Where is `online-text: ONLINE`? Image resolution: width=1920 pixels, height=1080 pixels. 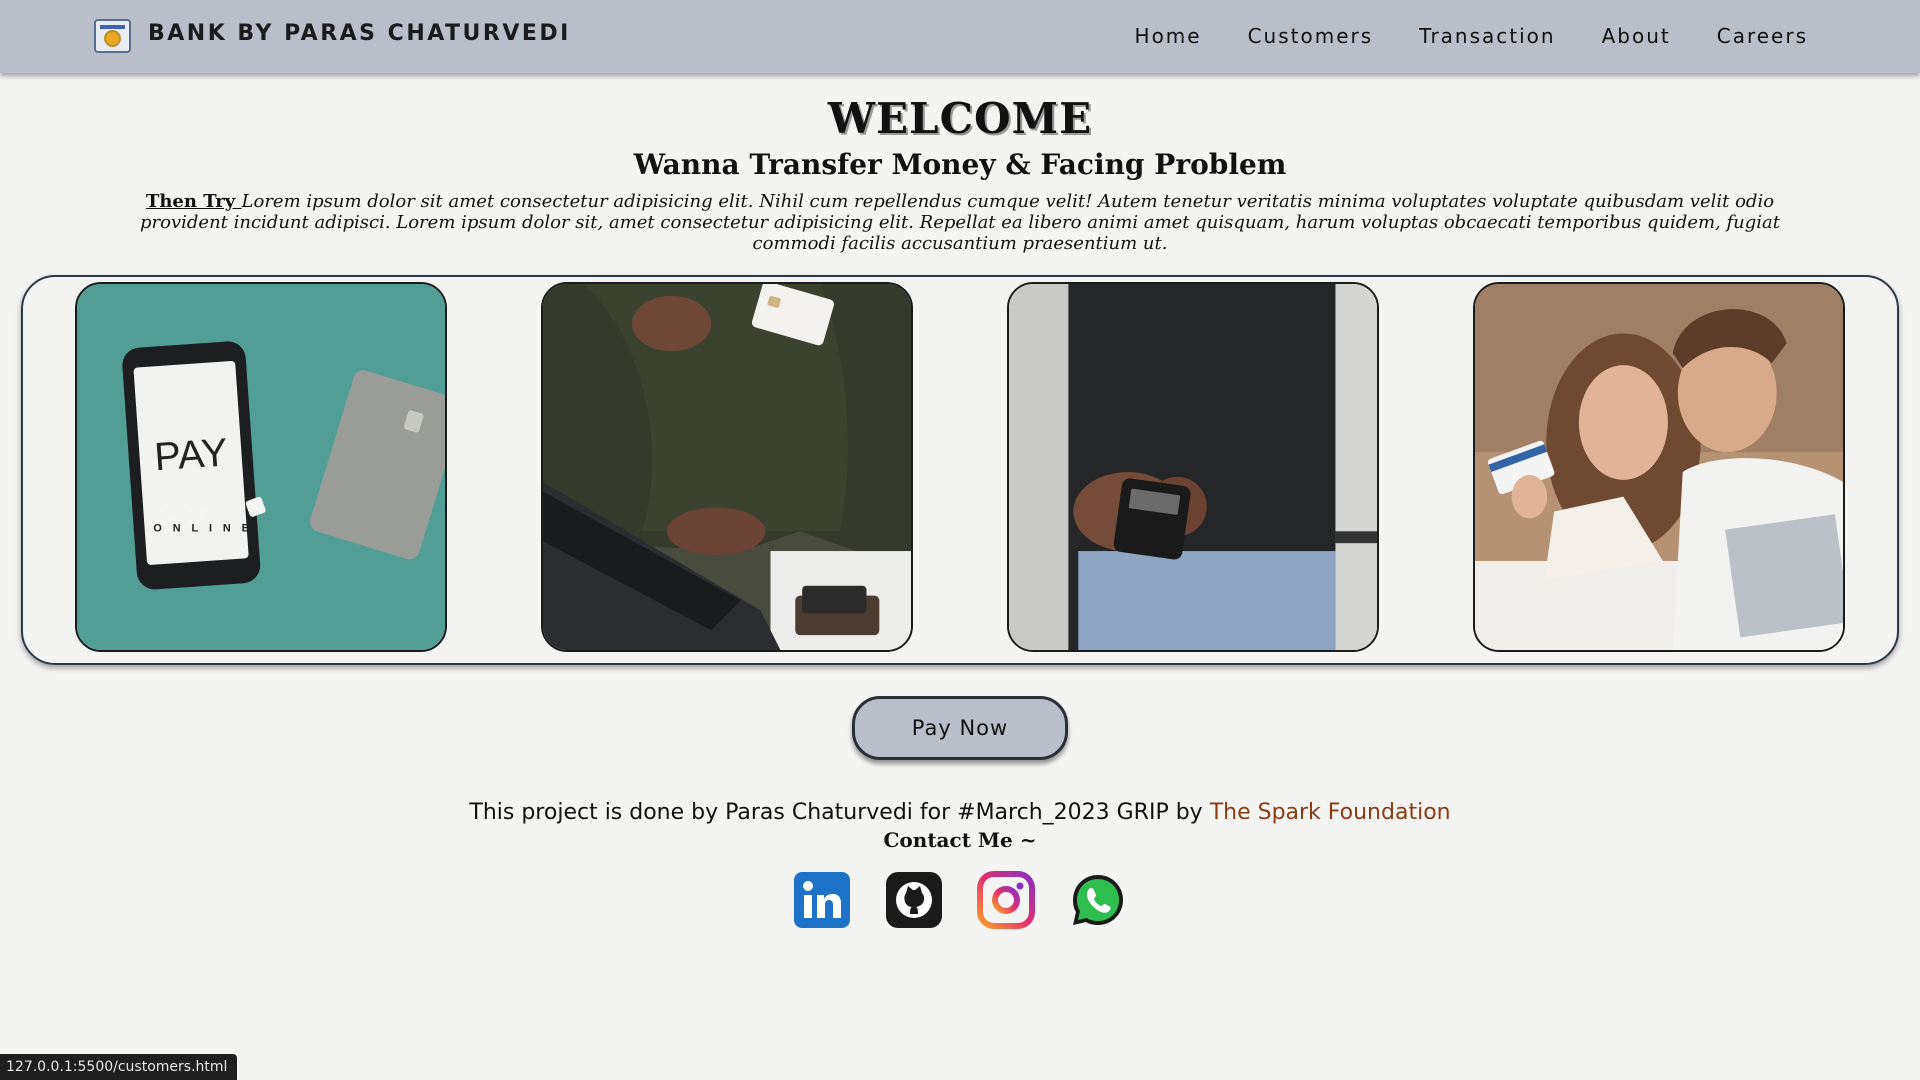
online-text: ONLINE is located at coordinates (206, 528).